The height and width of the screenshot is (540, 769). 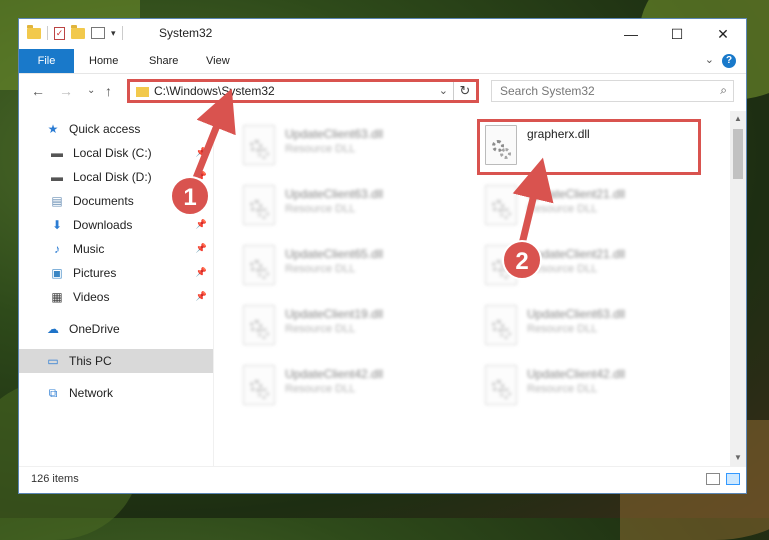 I want to click on arrow-to-address-bar, so click(x=214, y=134).